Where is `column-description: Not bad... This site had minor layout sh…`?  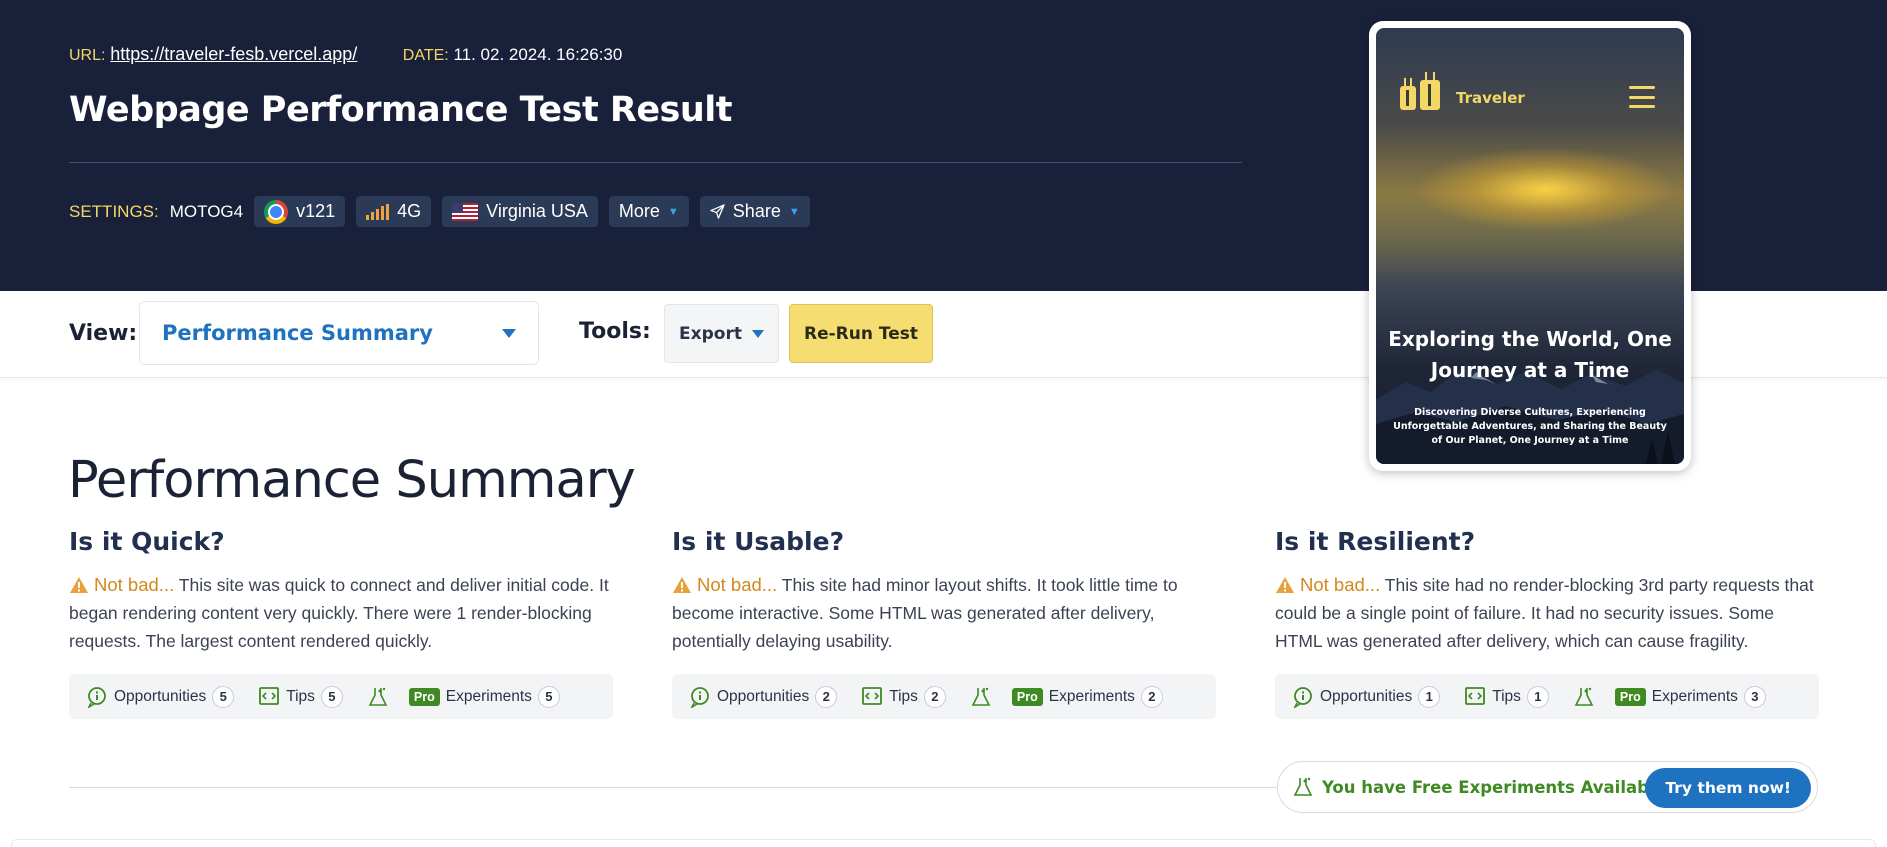 column-description: Not bad... This site had minor layout sh… is located at coordinates (944, 613).